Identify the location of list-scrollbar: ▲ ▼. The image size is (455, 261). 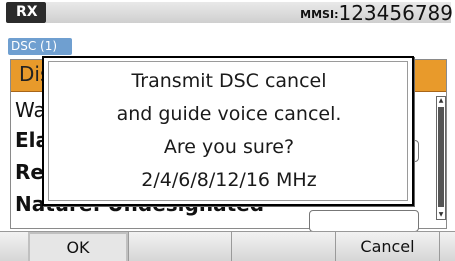
(441, 158).